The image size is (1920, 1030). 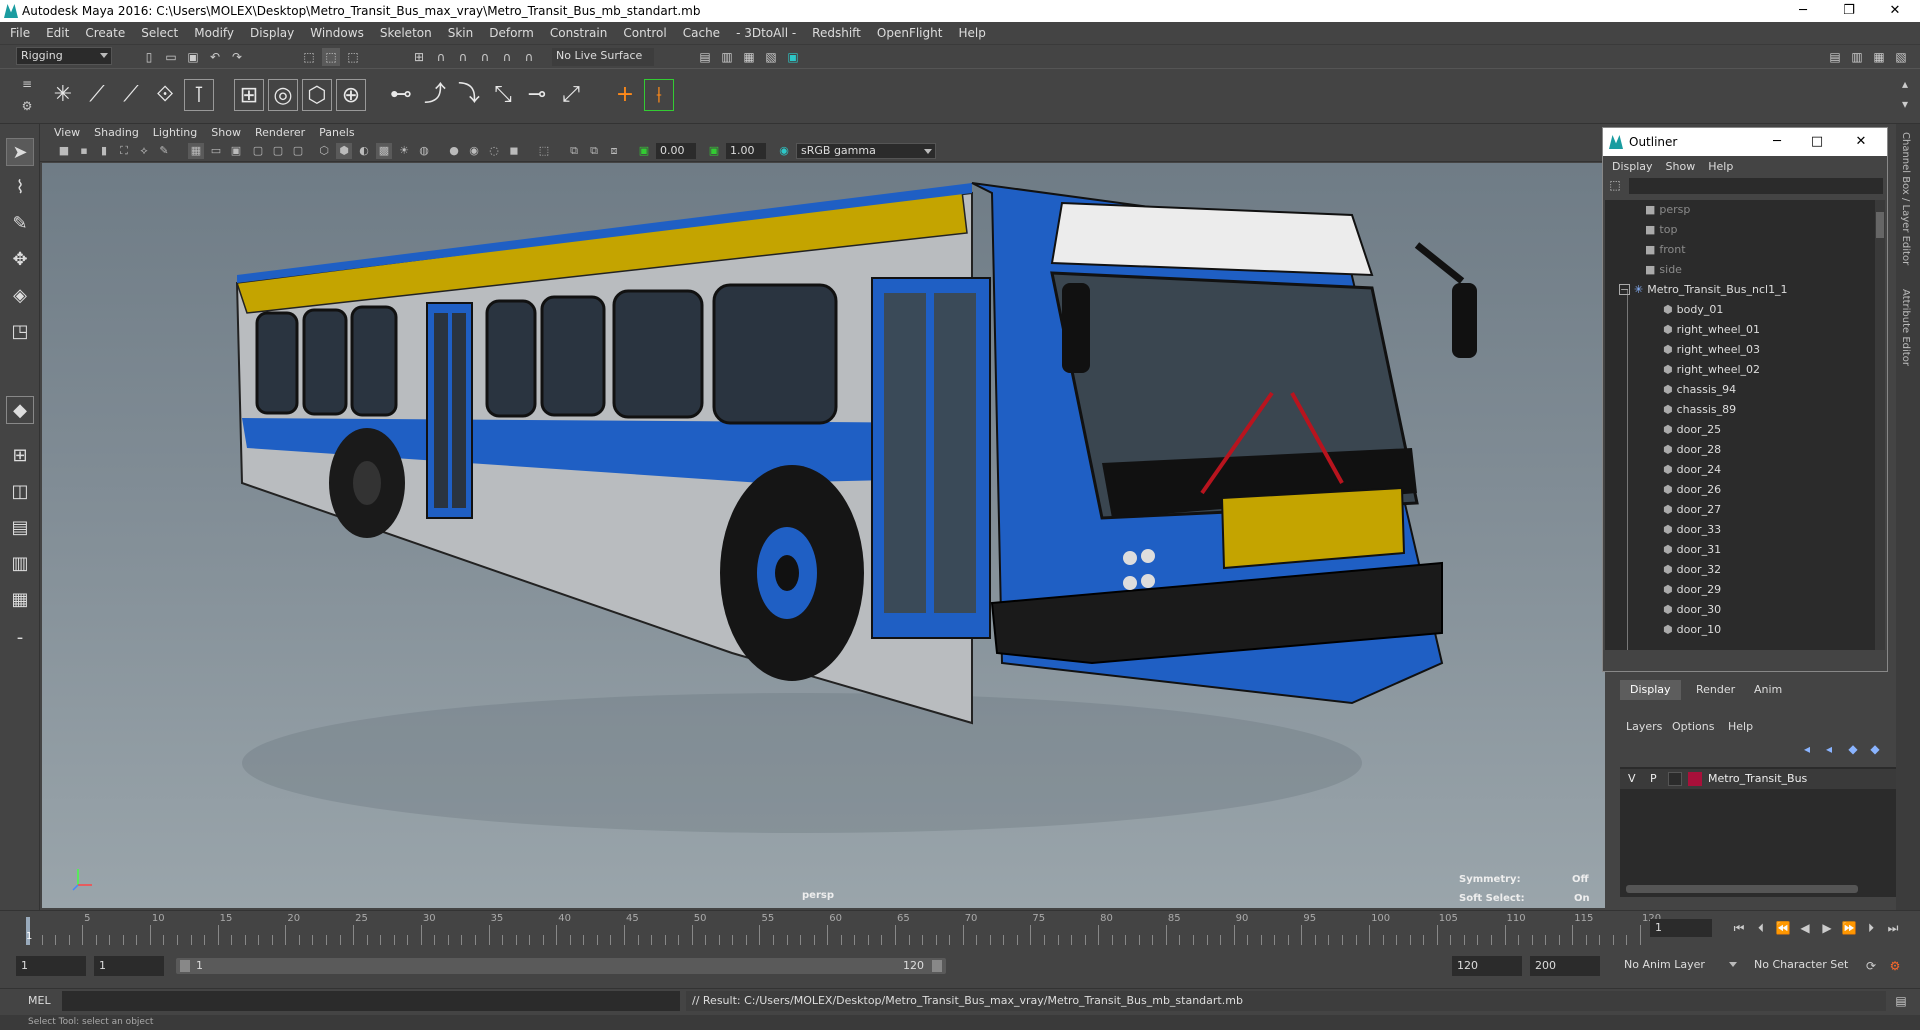 What do you see at coordinates (226, 132) in the screenshot?
I see `viewport-menu-show: Show` at bounding box center [226, 132].